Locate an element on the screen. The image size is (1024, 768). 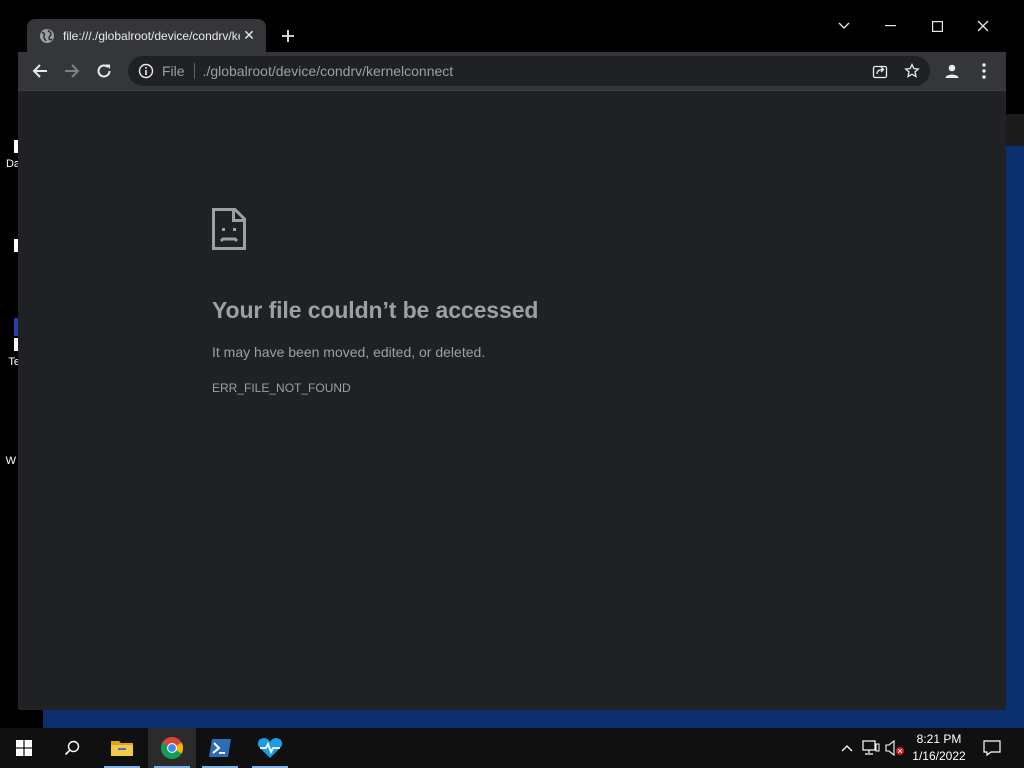
globe-icon is located at coordinates (47, 36).